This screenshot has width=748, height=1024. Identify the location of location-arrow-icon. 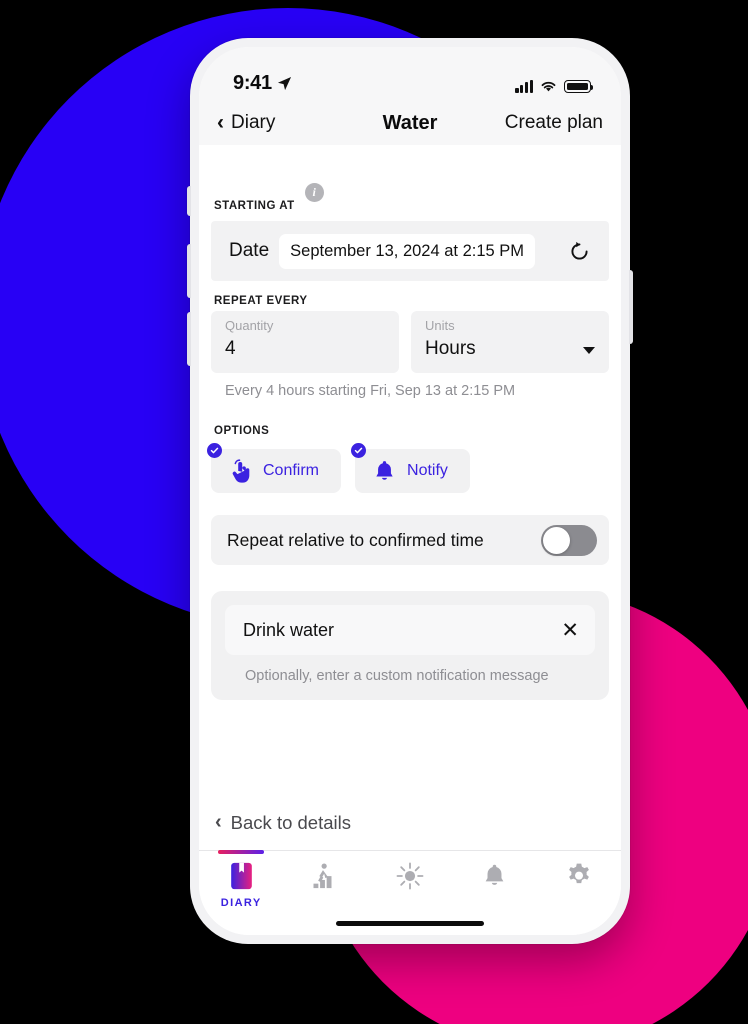
(284, 83).